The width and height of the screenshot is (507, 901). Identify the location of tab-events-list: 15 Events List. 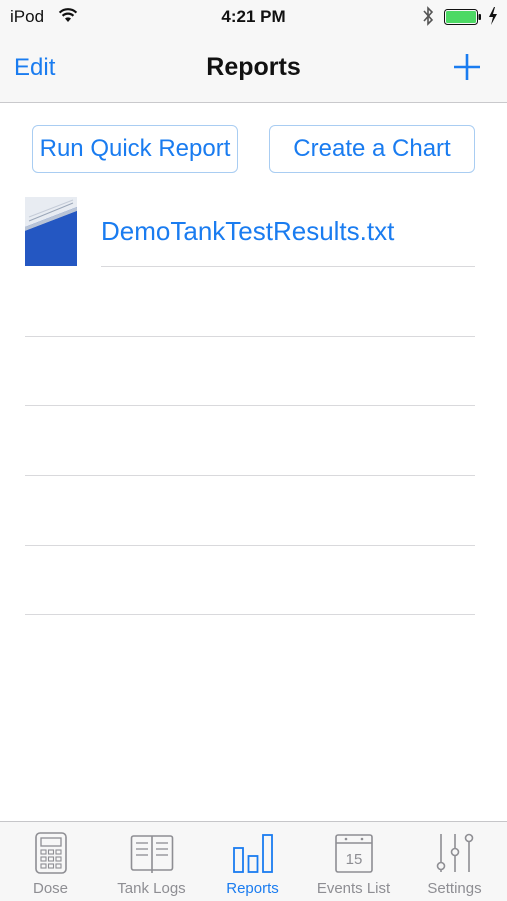
(353, 861).